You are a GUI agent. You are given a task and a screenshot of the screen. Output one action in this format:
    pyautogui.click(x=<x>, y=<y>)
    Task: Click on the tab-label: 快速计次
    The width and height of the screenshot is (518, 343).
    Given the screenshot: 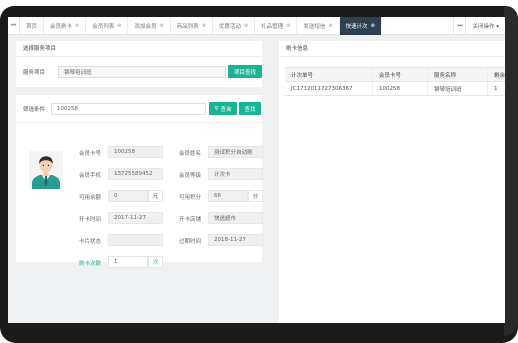 What is the action you would take?
    pyautogui.click(x=356, y=26)
    